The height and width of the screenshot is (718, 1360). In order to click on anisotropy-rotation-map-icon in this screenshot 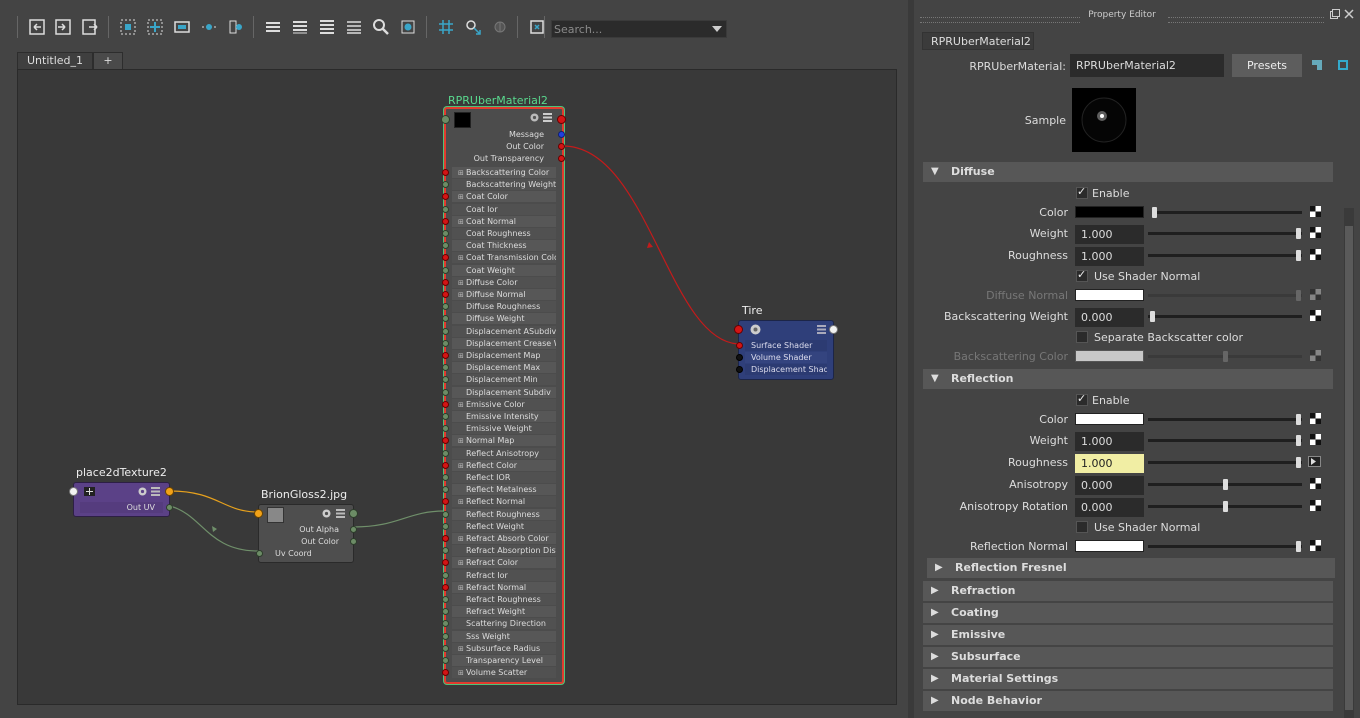, I will do `click(1315, 505)`.